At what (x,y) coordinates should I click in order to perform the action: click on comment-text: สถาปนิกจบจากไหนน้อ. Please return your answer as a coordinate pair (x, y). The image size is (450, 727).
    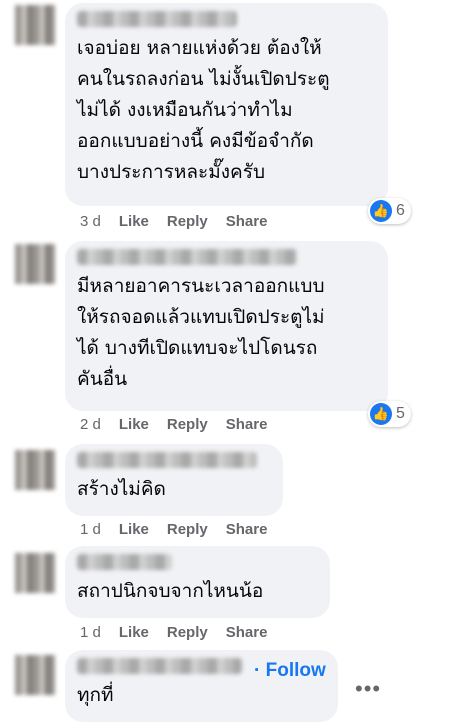
    Looking at the image, I should click on (170, 591).